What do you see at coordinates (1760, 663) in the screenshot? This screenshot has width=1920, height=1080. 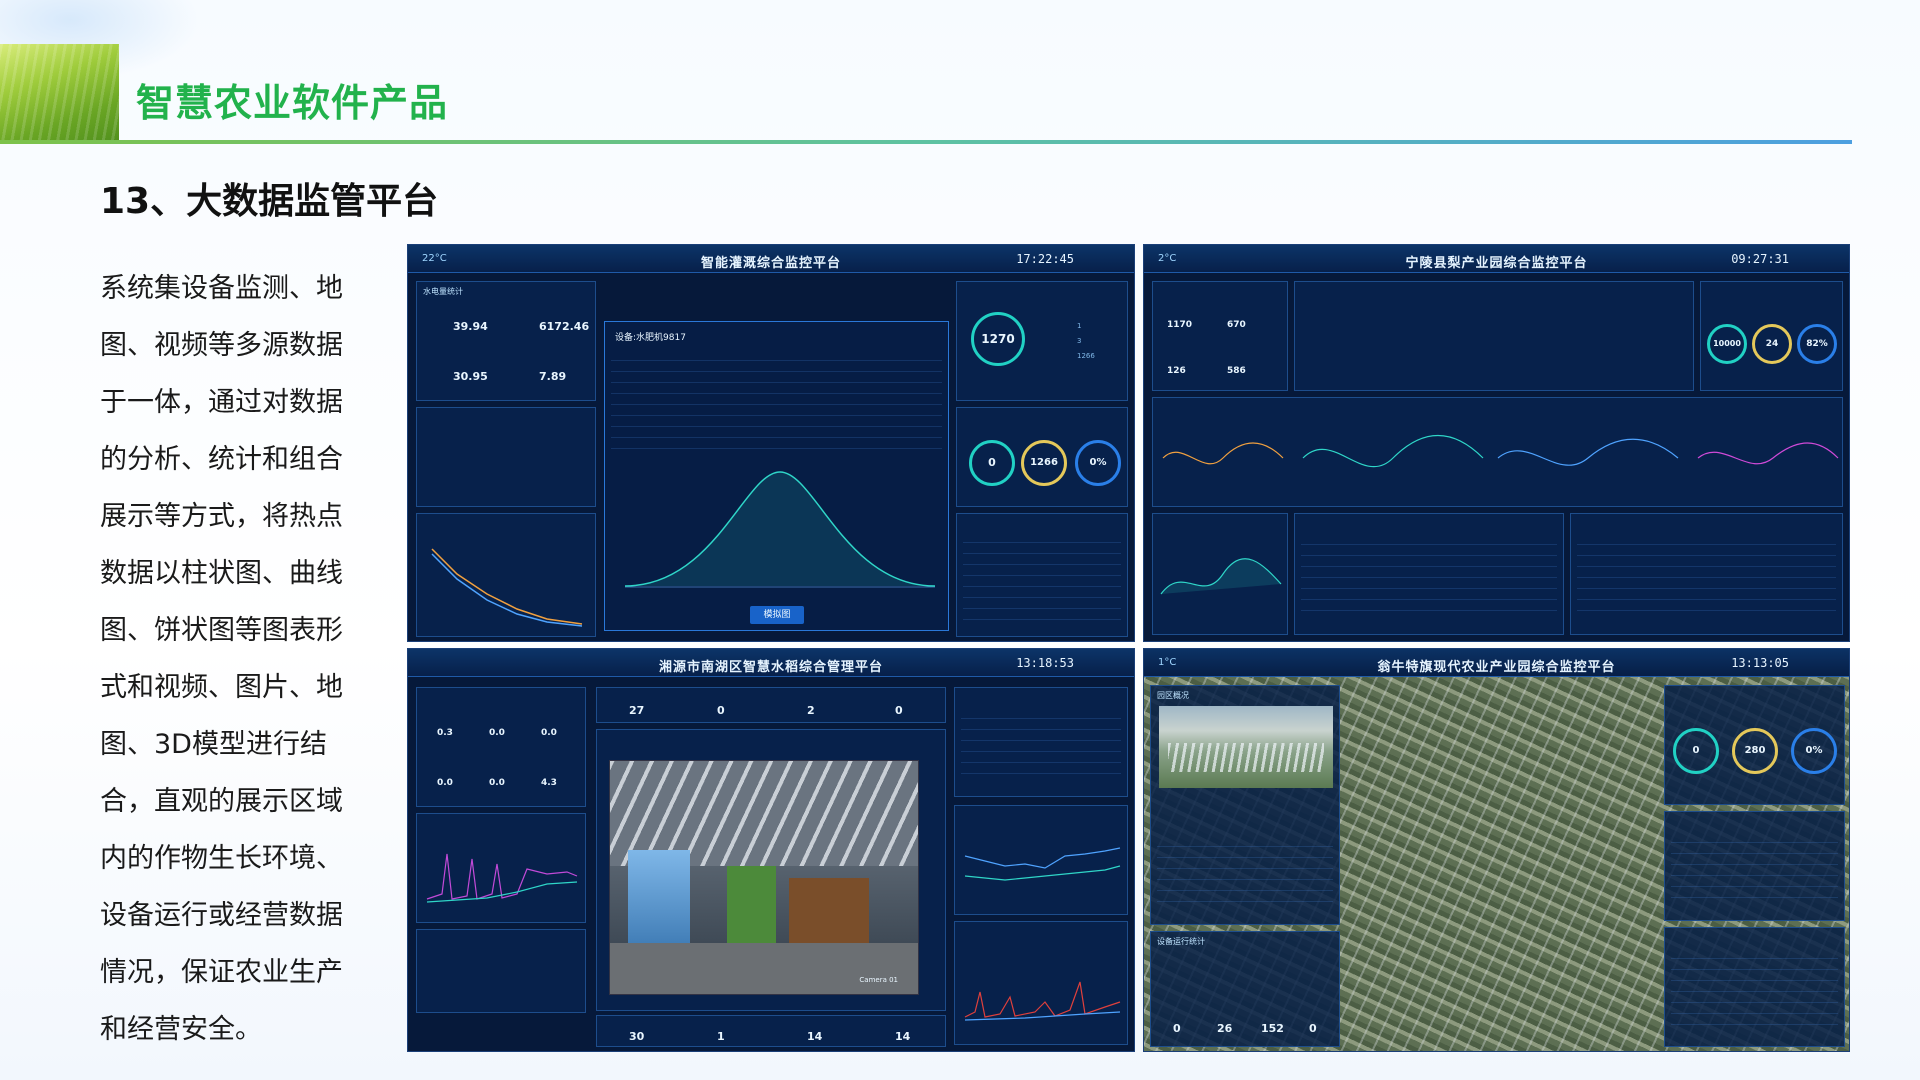 I see `clock-readout: 13:13:05` at bounding box center [1760, 663].